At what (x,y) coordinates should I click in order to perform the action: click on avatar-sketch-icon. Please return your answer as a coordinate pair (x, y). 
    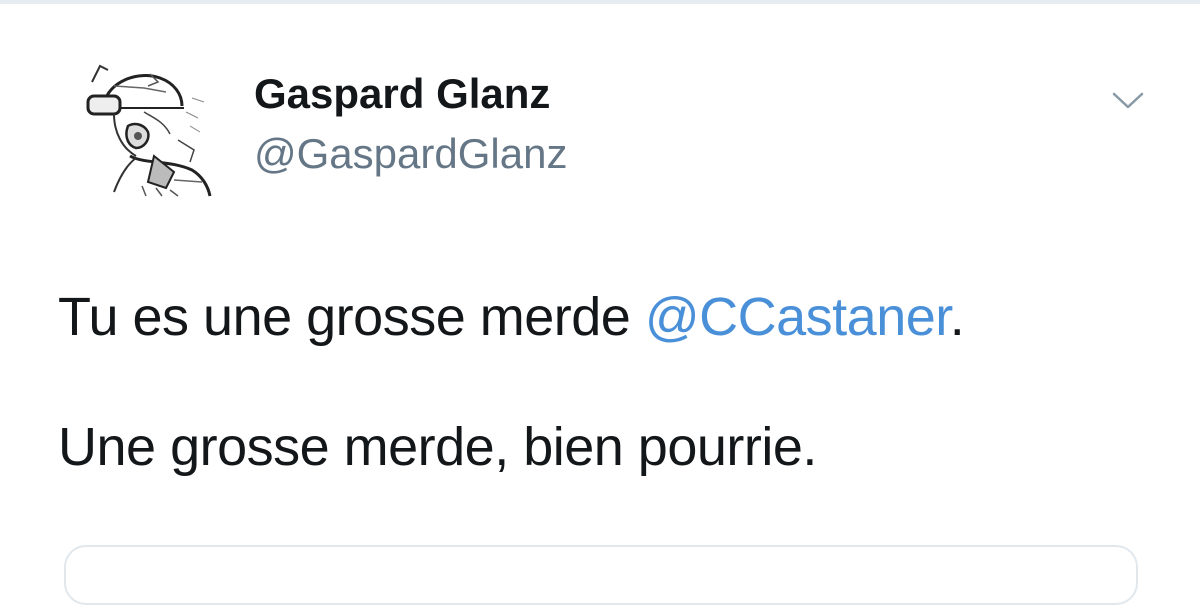
    Looking at the image, I should click on (147, 125).